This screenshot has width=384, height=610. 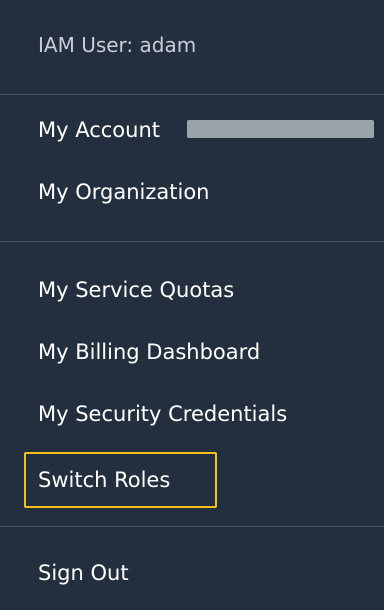 I want to click on switch-roles-label: Switch Roles, so click(x=104, y=480).